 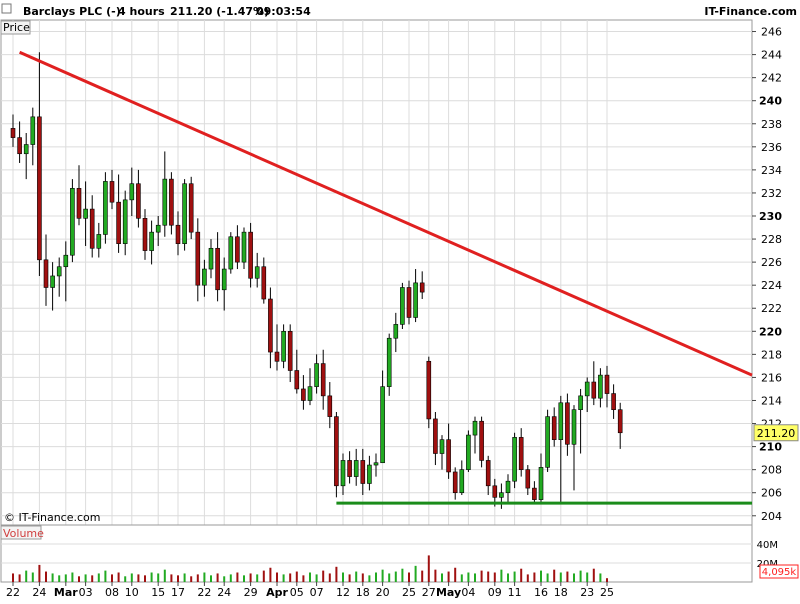 I want to click on x-tick-label: 11, so click(x=515, y=592).